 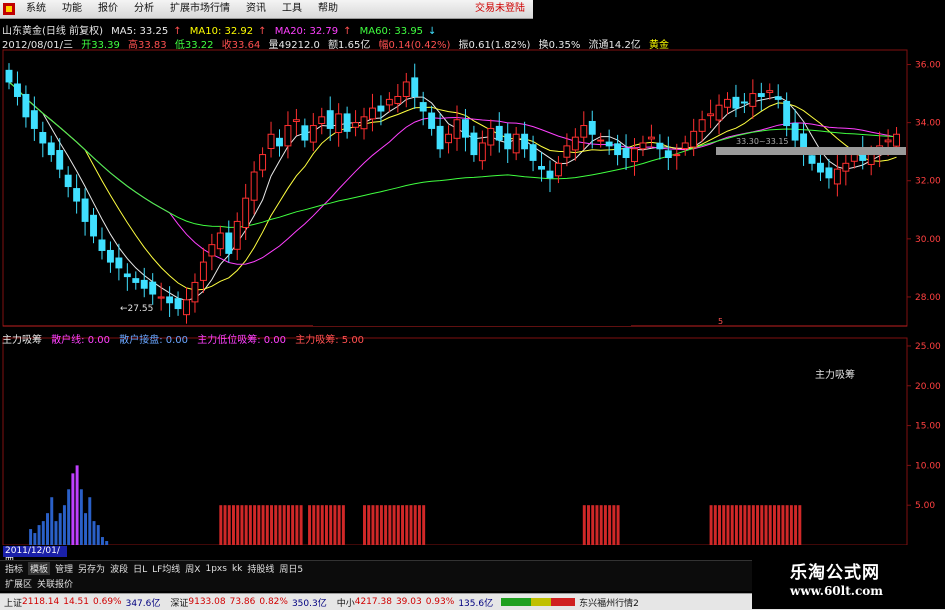 I want to click on tool-kk: kk, so click(x=237, y=569).